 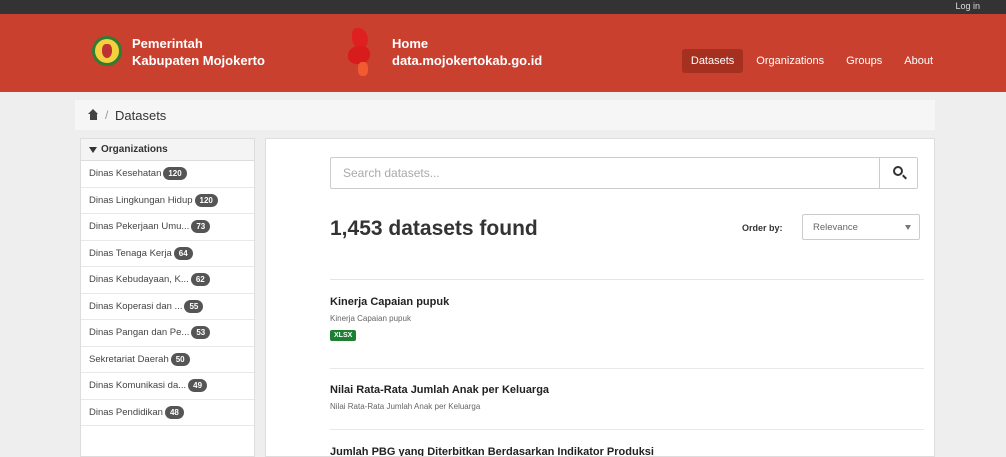 I want to click on main-nav: Datasets Organizations Groups About, so click(x=811, y=61).